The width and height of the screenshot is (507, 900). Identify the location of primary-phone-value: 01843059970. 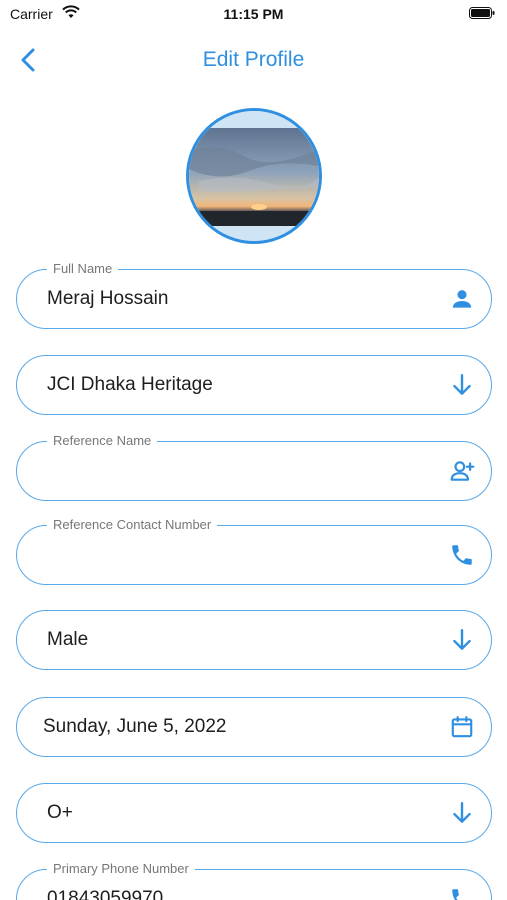
(105, 894).